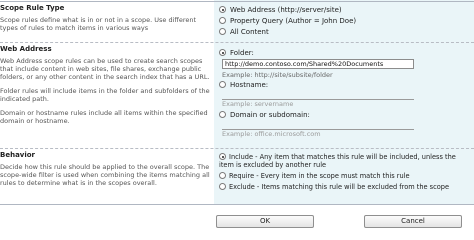 The height and width of the screenshot is (240, 474). I want to click on cancel-button: Cancel, so click(413, 221).